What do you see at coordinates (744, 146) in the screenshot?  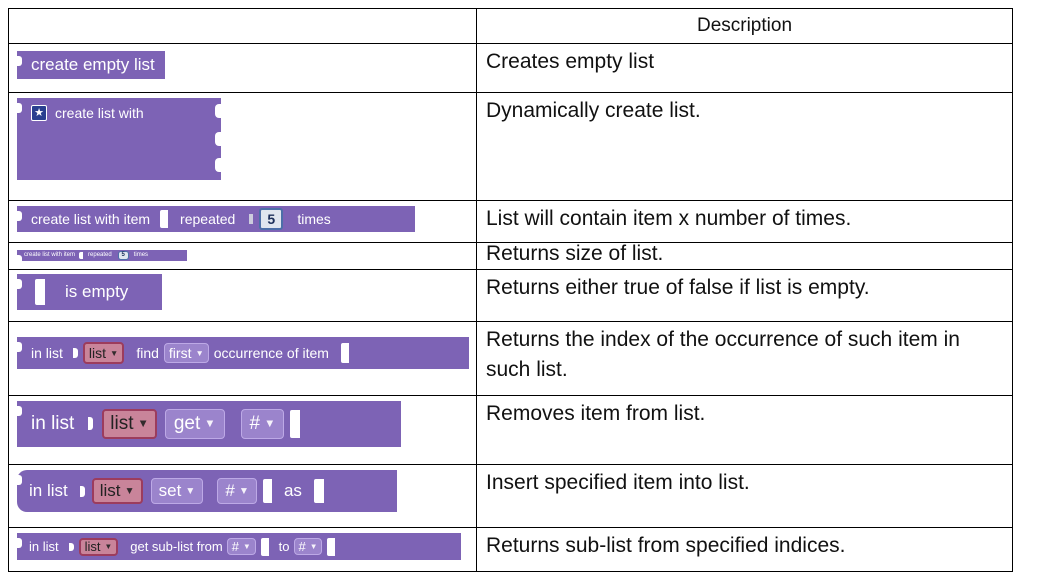 I see `description-cell: Dynamically create list.` at bounding box center [744, 146].